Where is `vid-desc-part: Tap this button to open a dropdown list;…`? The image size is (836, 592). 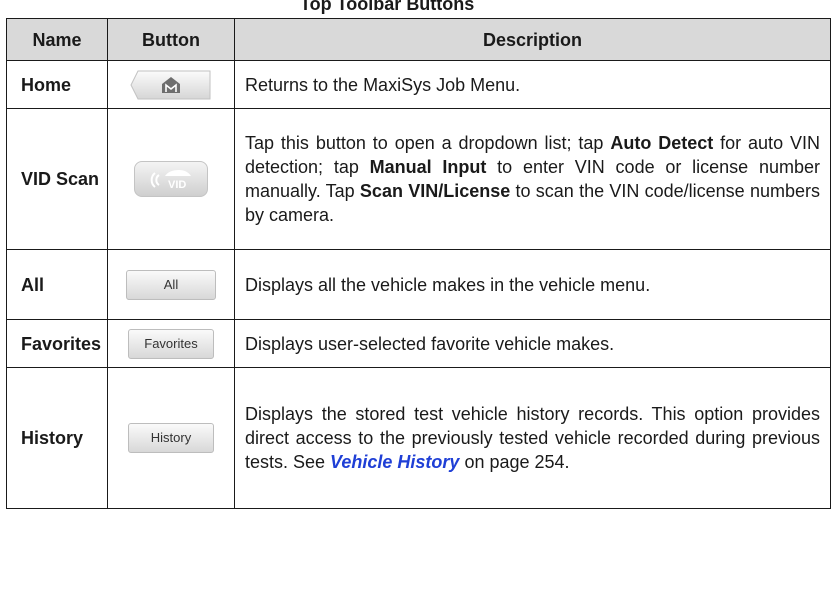 vid-desc-part: Tap this button to open a dropdown list;… is located at coordinates (428, 143).